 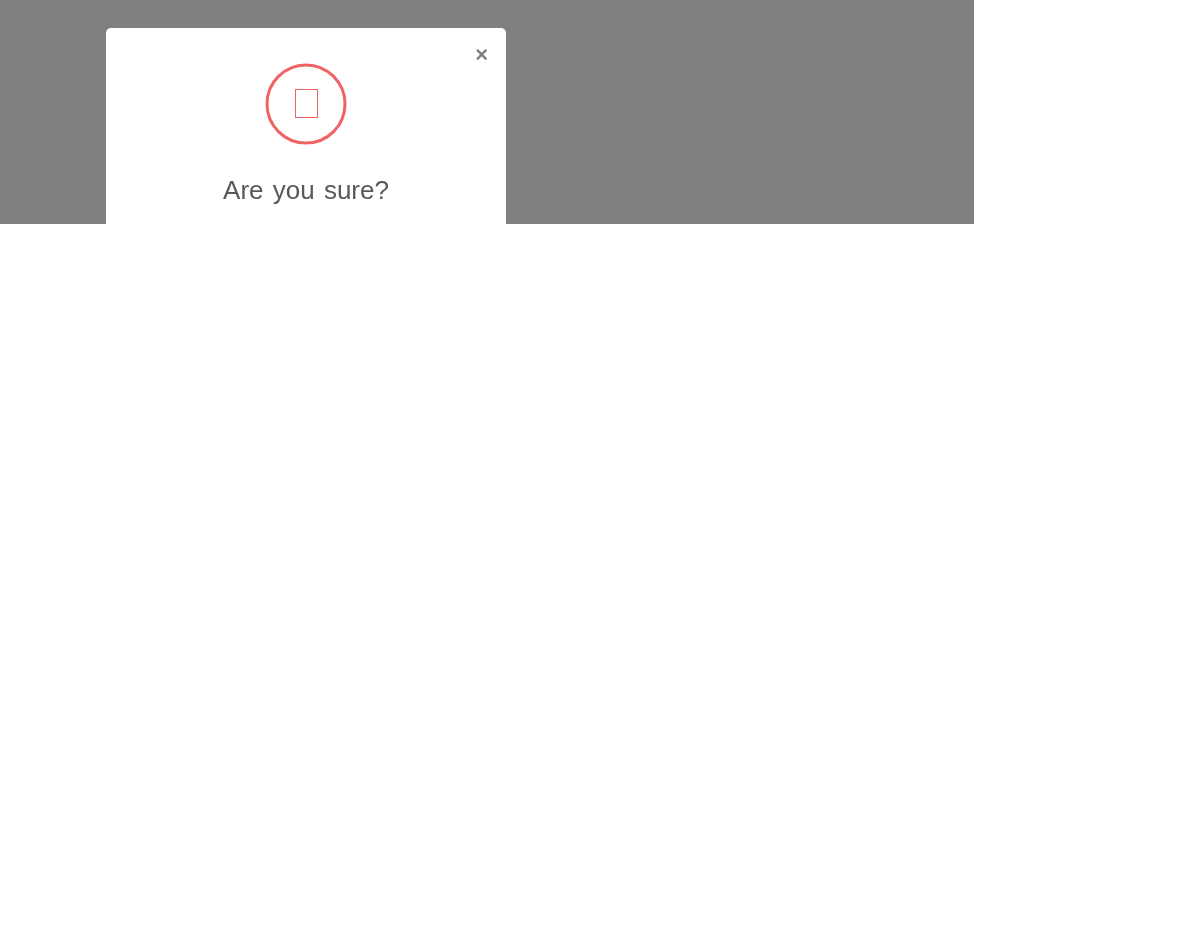 I want to click on close-button: ×, so click(x=481, y=55).